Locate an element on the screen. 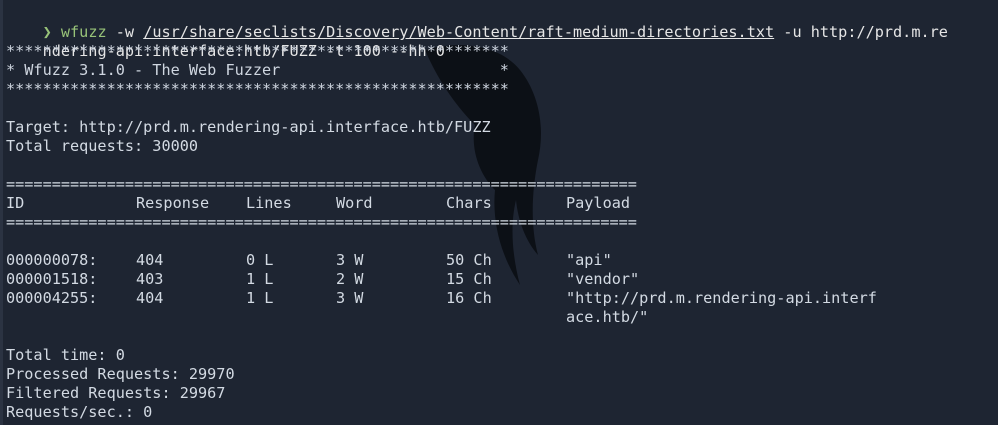 The height and width of the screenshot is (425, 998). summary-filtered: Filtered Requests: 29967 is located at coordinates (116, 393).